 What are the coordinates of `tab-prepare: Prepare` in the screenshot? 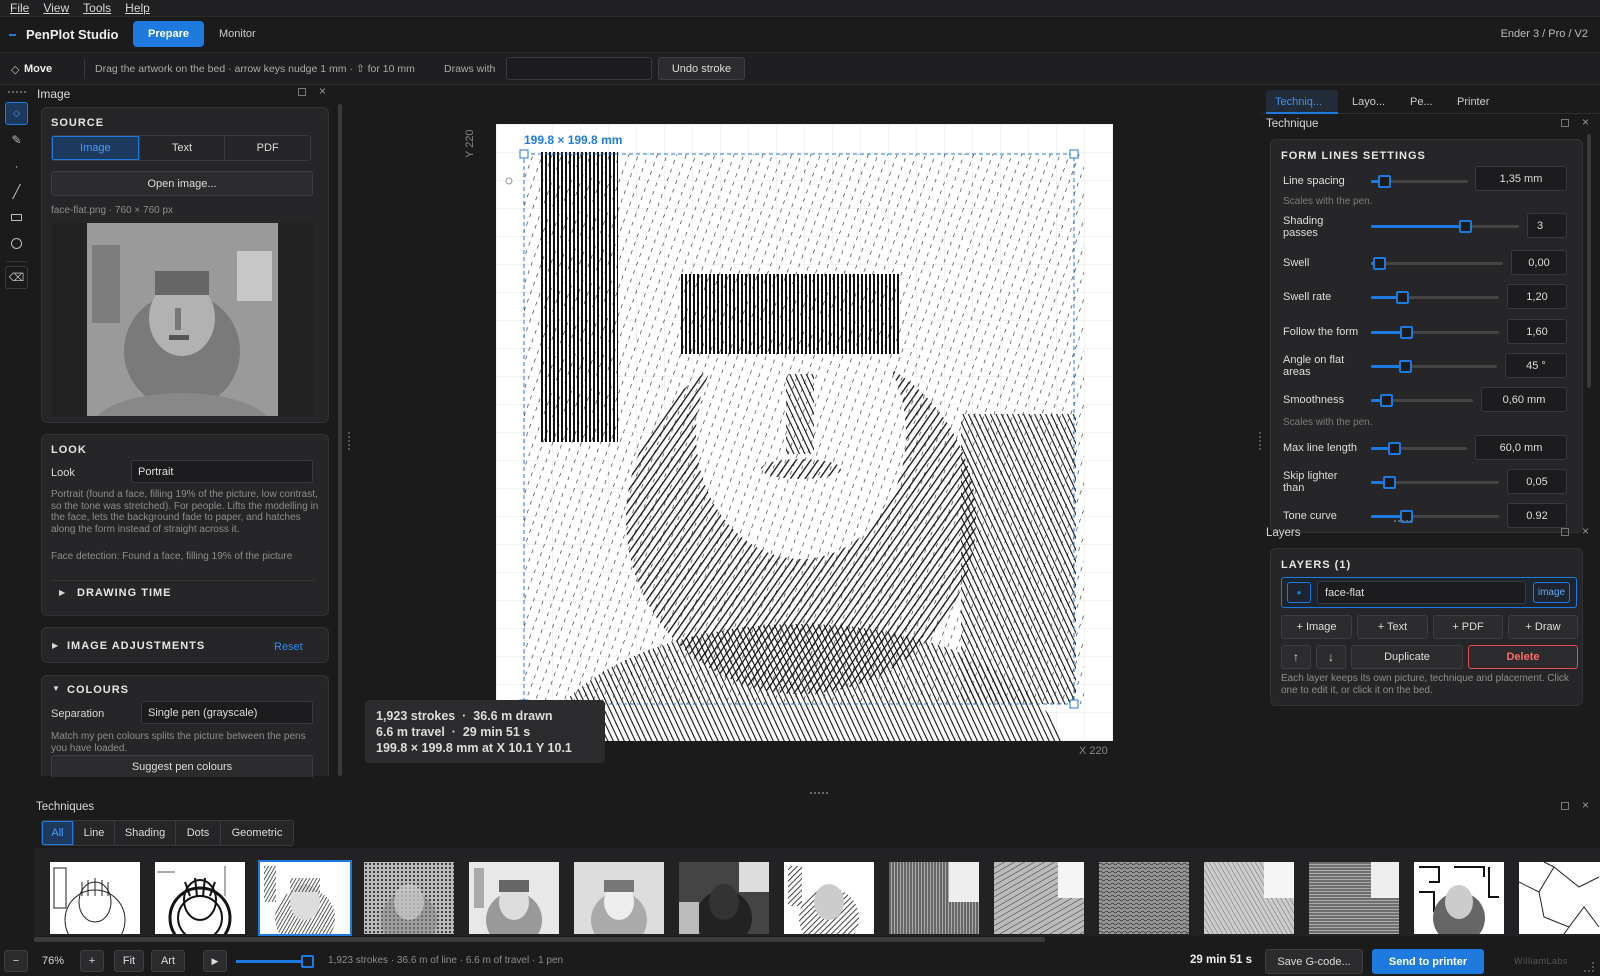 It's located at (168, 34).